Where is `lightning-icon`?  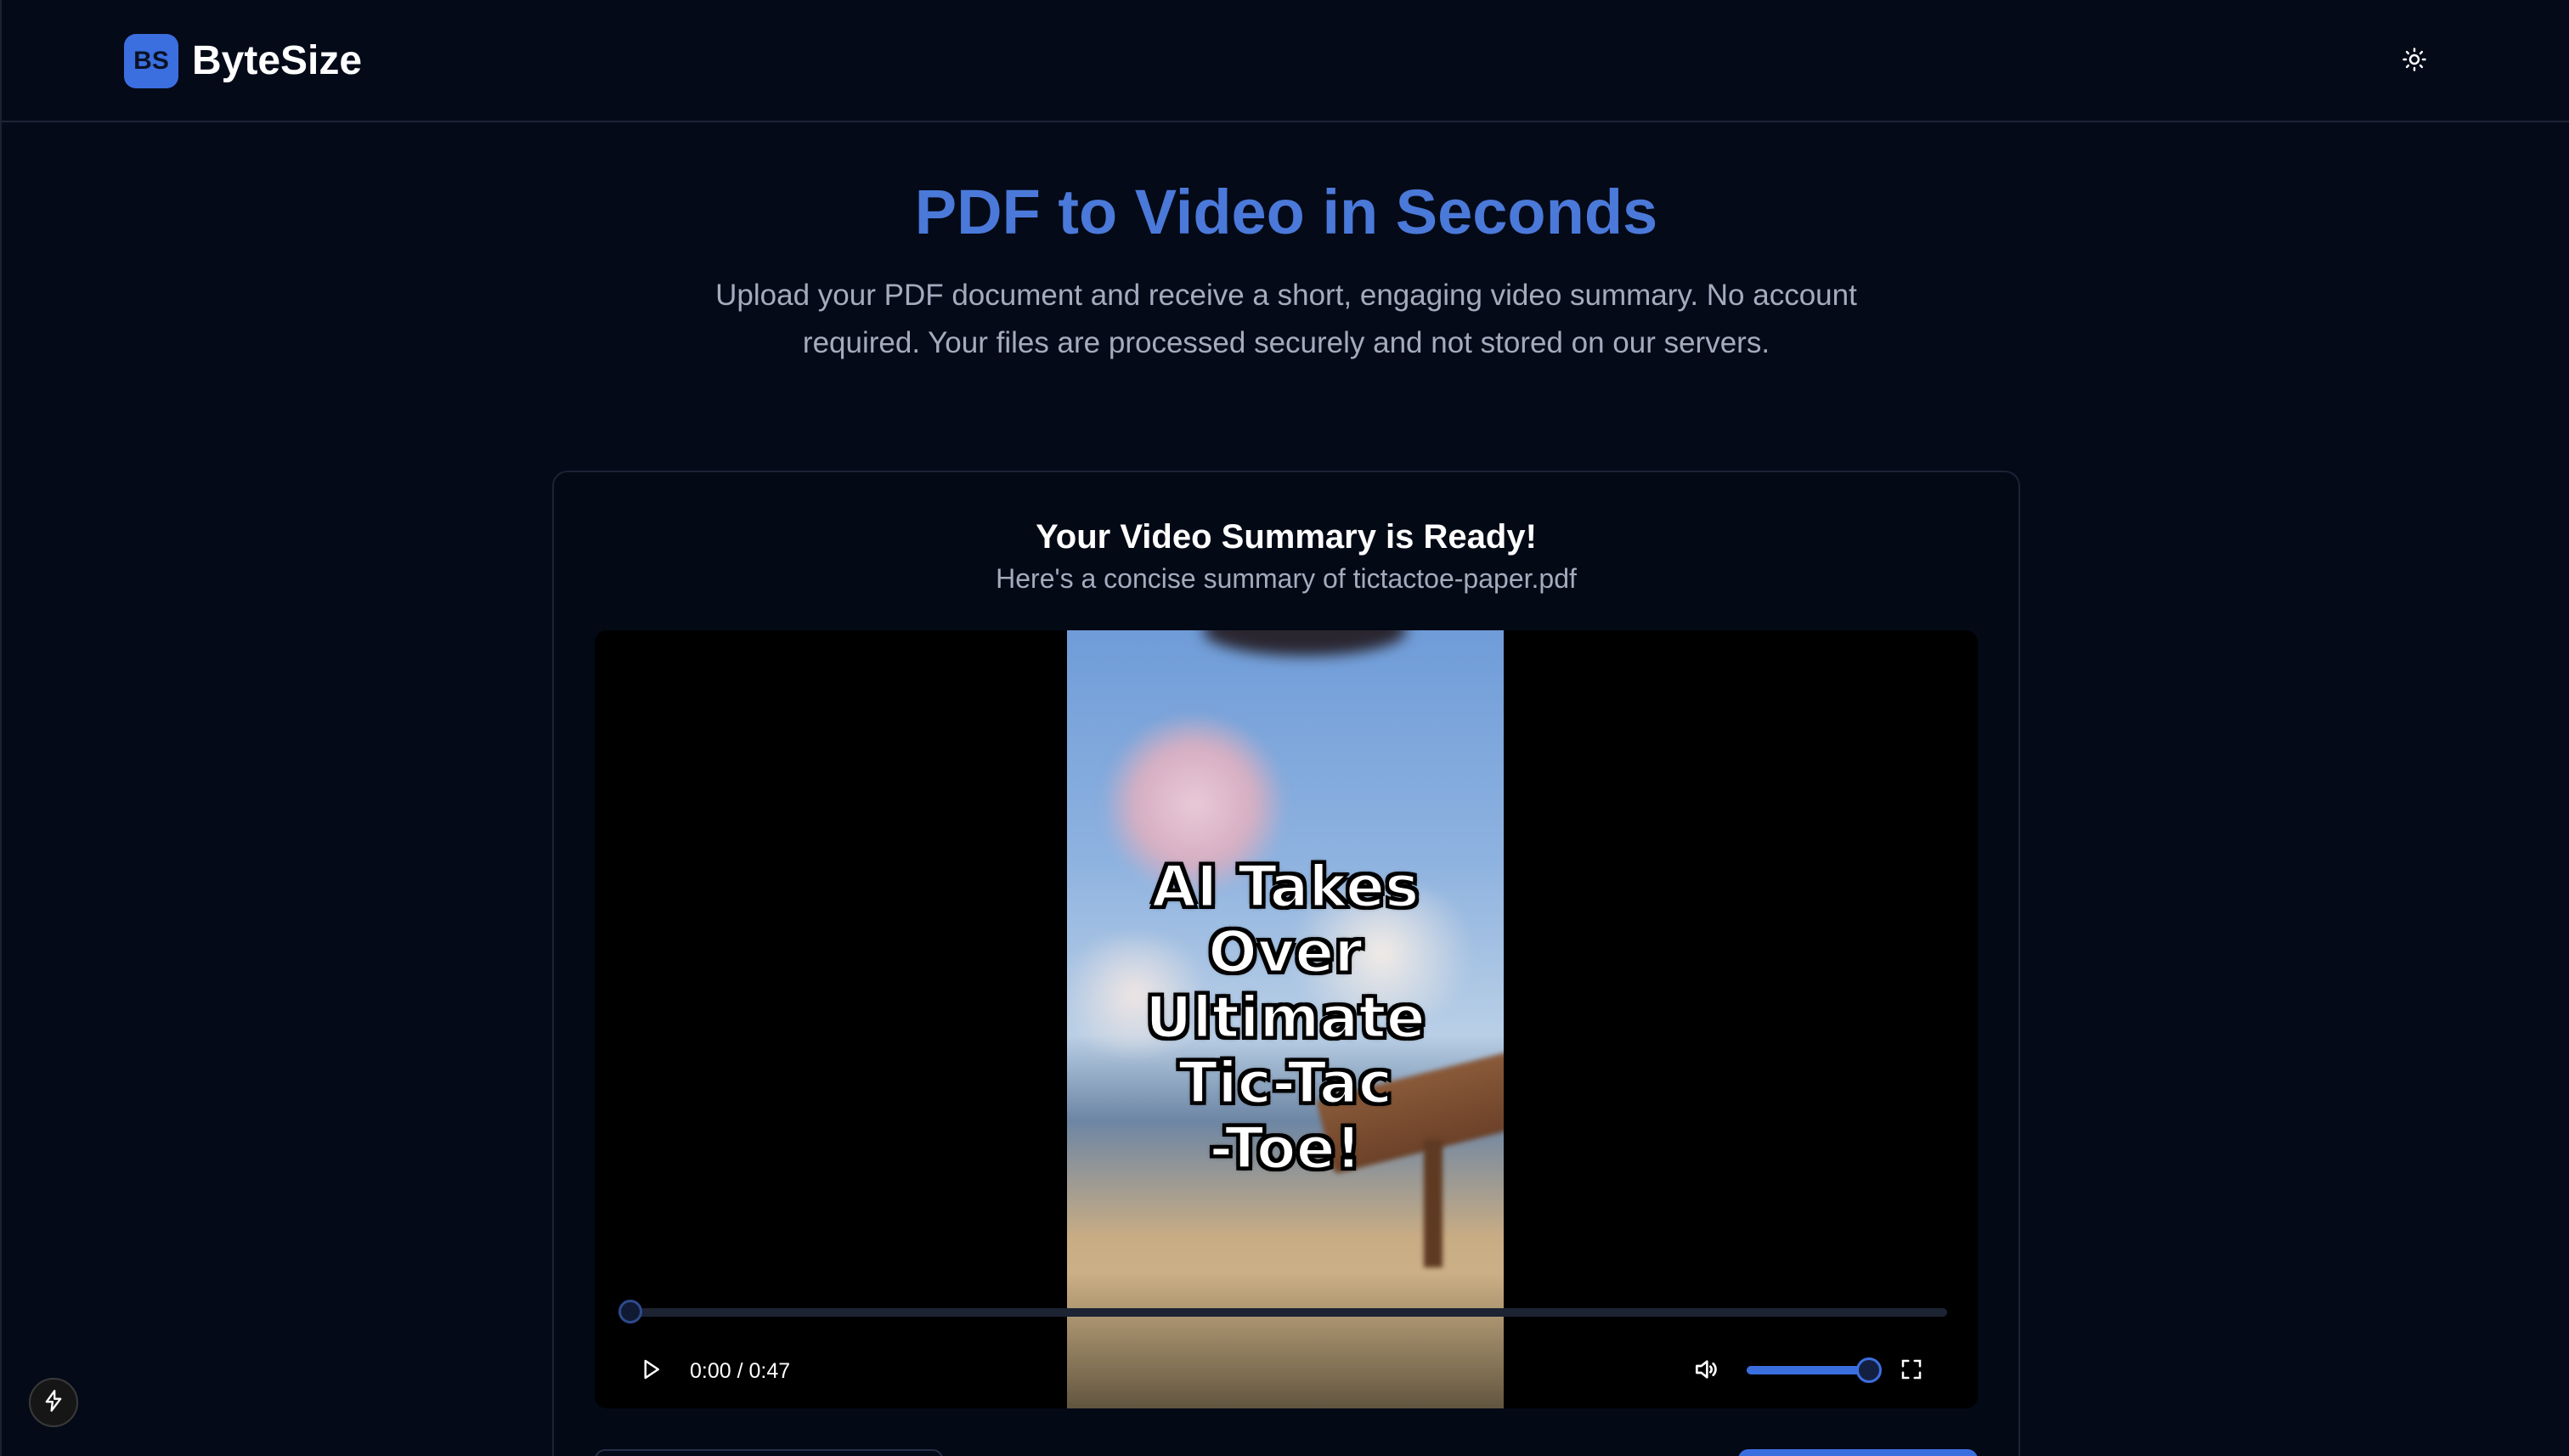
lightning-icon is located at coordinates (54, 1403).